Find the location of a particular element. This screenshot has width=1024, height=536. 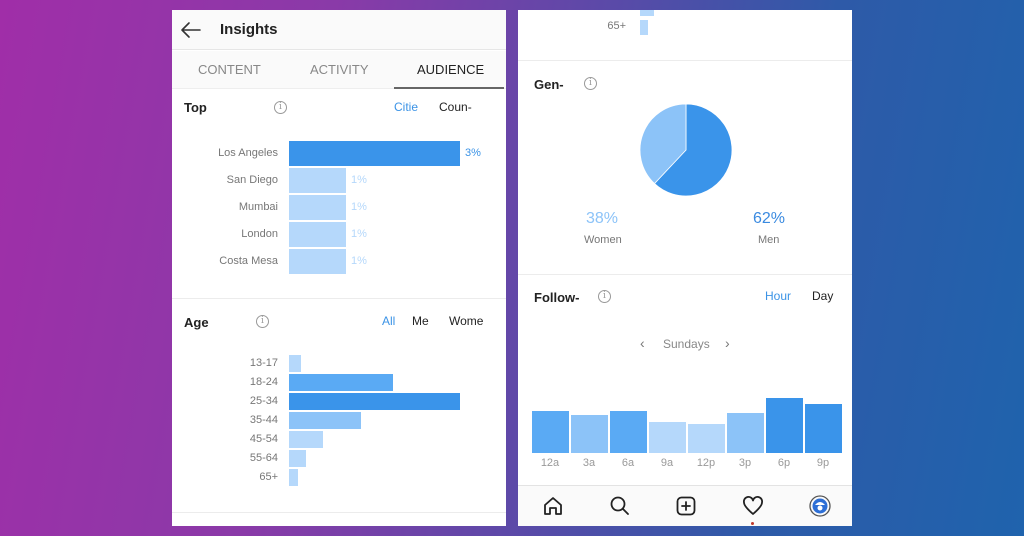

toggle-age-all: All is located at coordinates (388, 321).